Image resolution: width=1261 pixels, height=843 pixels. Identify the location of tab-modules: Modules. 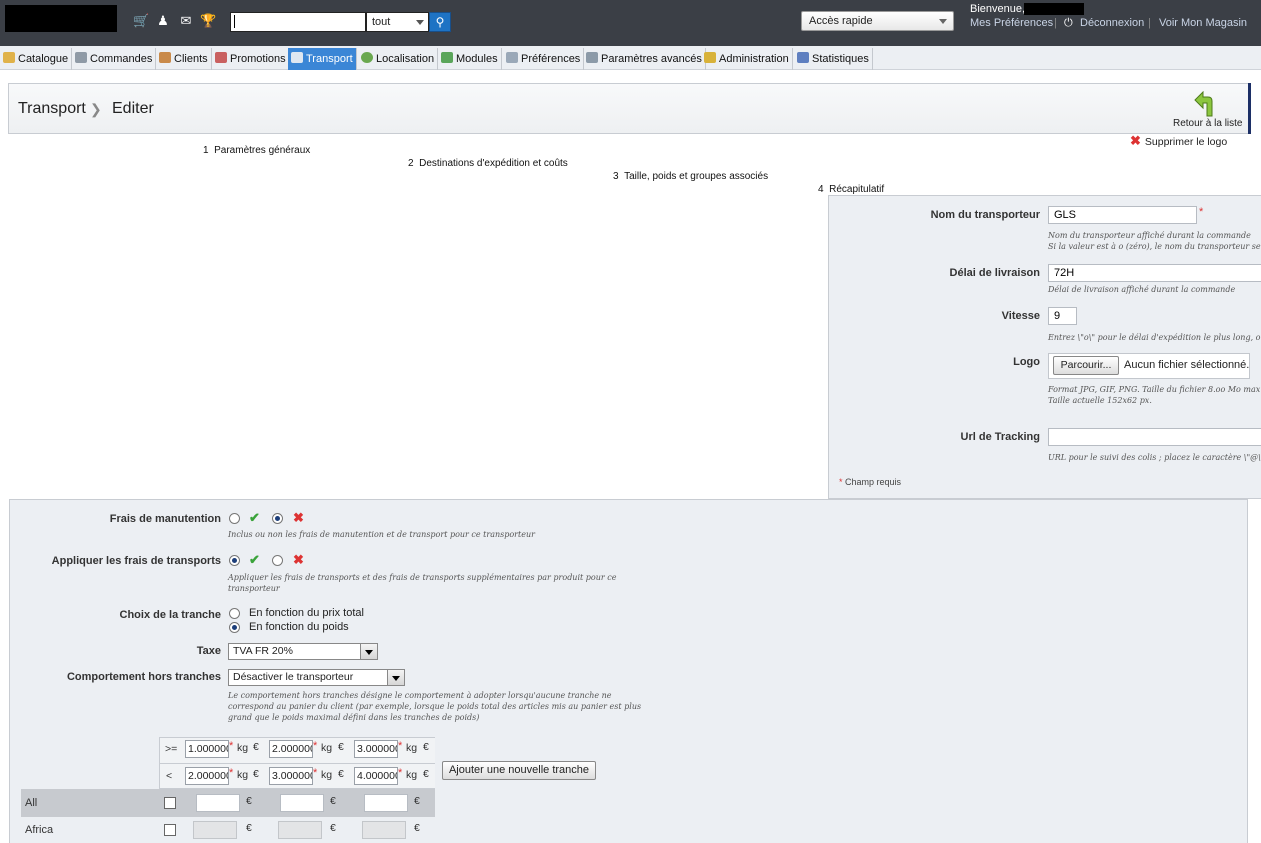
(470, 59).